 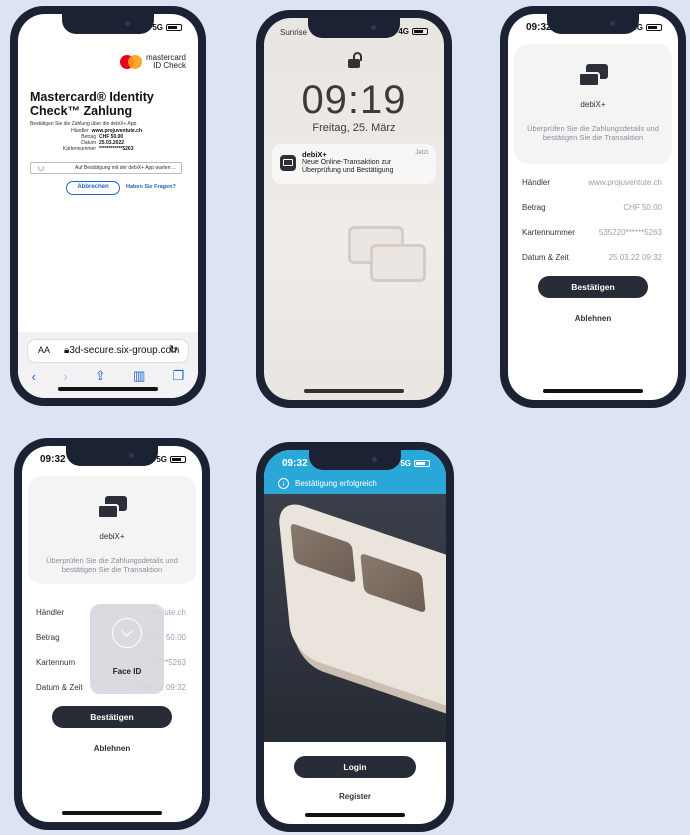 What do you see at coordinates (173, 349) in the screenshot?
I see `reload-icon: ↻` at bounding box center [173, 349].